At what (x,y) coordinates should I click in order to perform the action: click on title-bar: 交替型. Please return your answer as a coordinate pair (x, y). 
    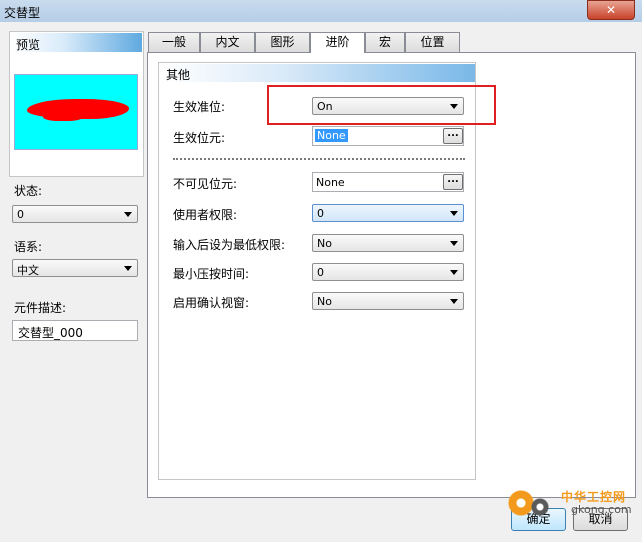
    Looking at the image, I should click on (321, 11).